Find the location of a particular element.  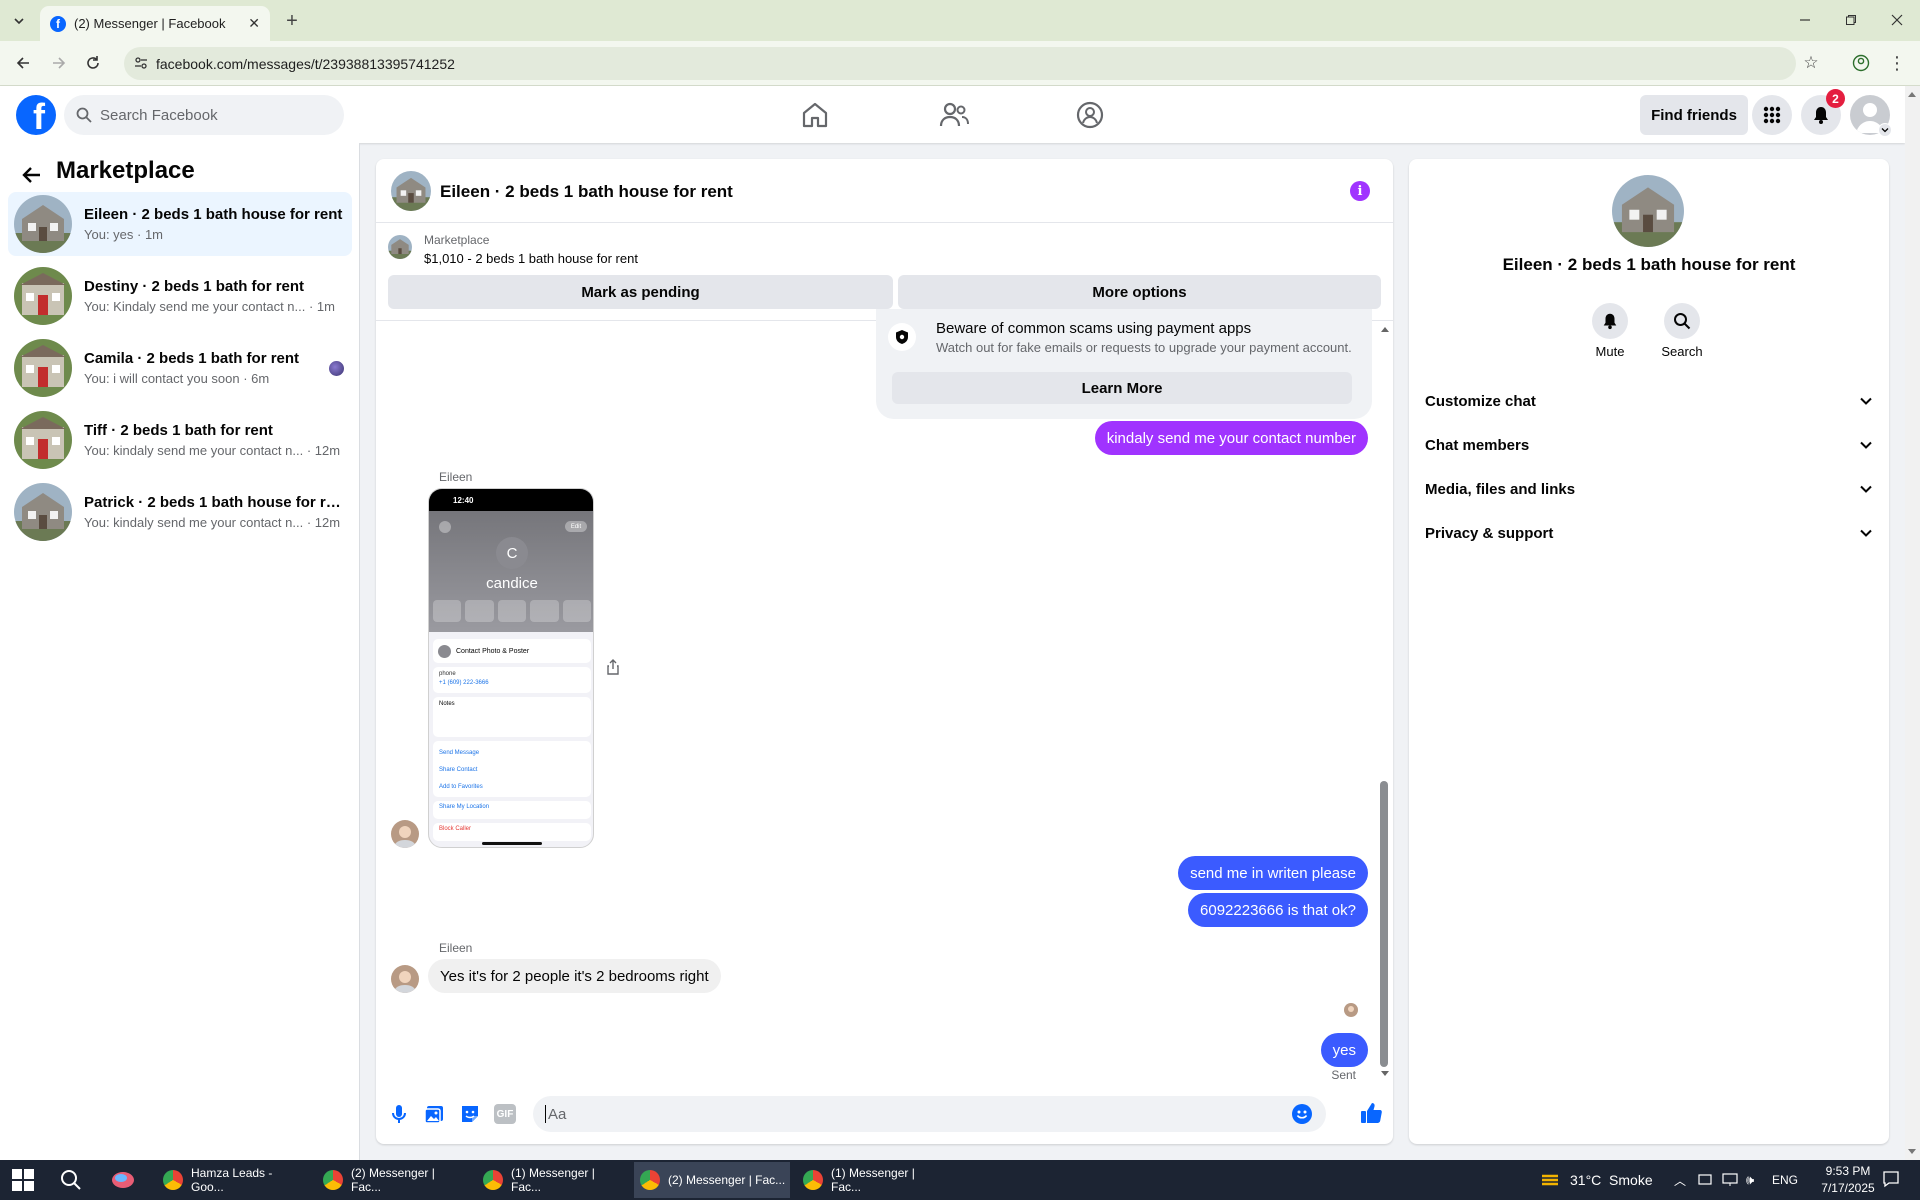

groups-icon is located at coordinates (1090, 115).